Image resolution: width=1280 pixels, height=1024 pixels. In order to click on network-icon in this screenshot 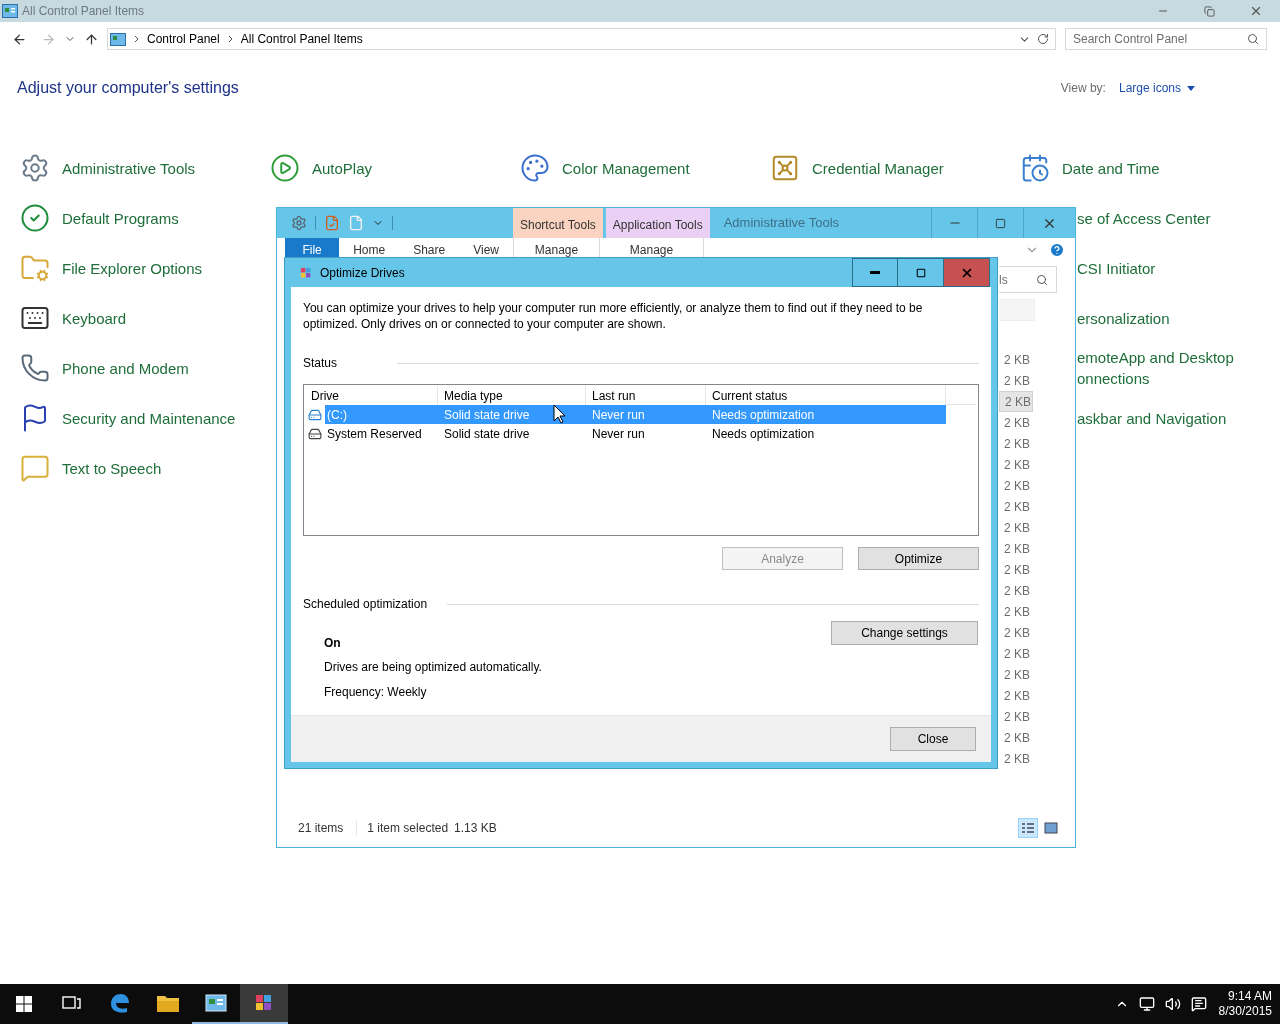, I will do `click(1146, 1004)`.